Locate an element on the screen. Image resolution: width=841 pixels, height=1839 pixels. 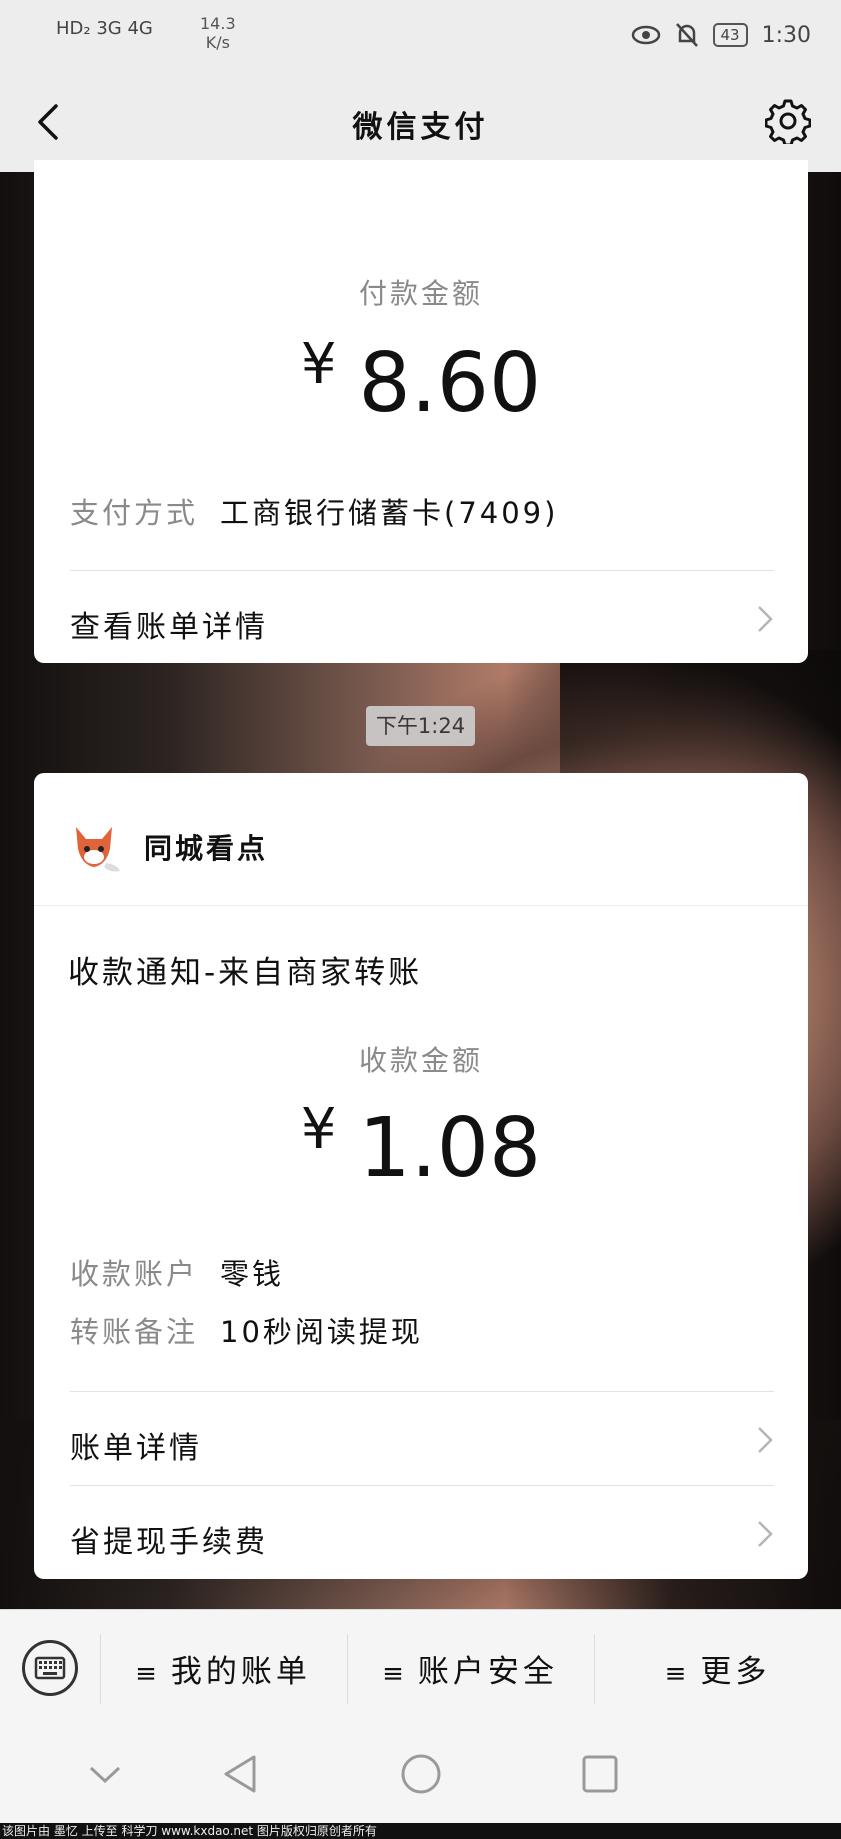
transfer-remark-value: 10秒阅读提现 is located at coordinates (321, 1332).